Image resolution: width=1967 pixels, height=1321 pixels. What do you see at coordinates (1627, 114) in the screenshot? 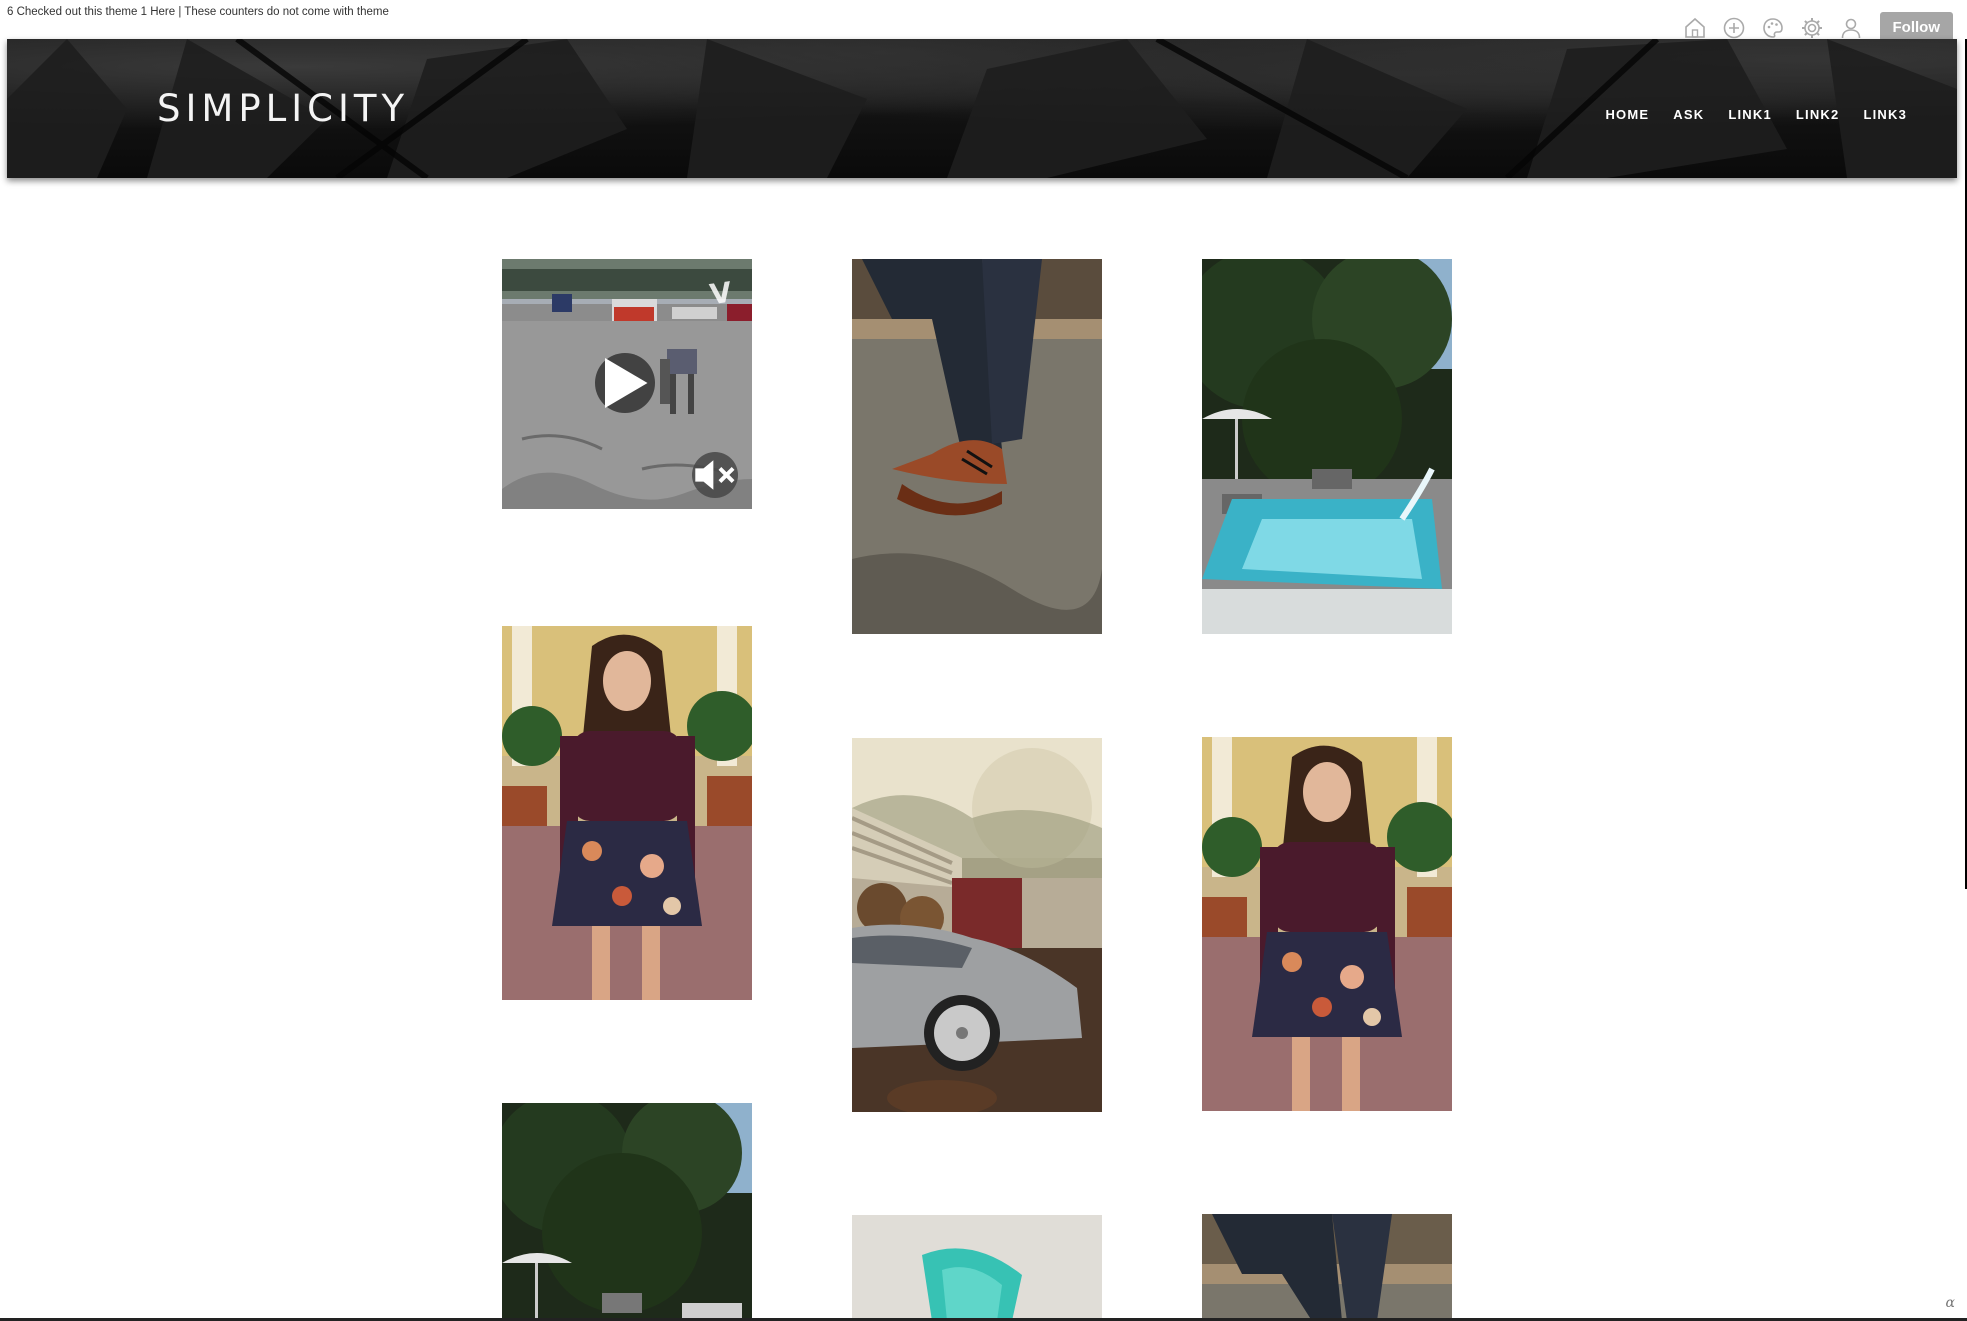
I see `nav-home: HOME` at bounding box center [1627, 114].